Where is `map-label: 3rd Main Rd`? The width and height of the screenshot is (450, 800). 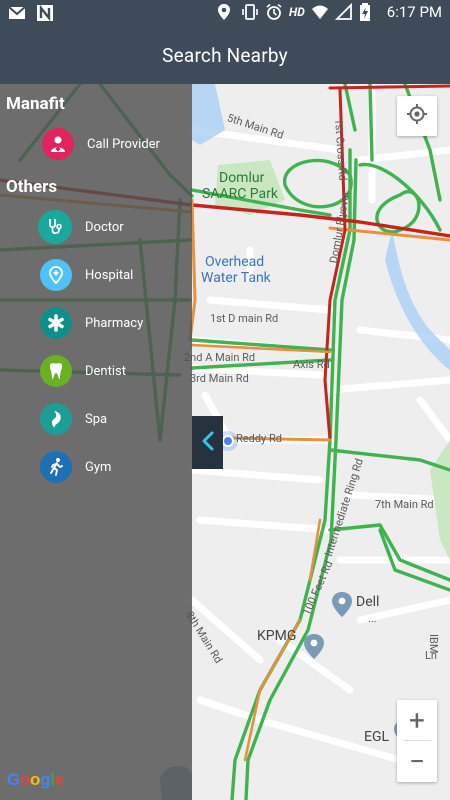
map-label: 3rd Main Rd is located at coordinates (219, 378).